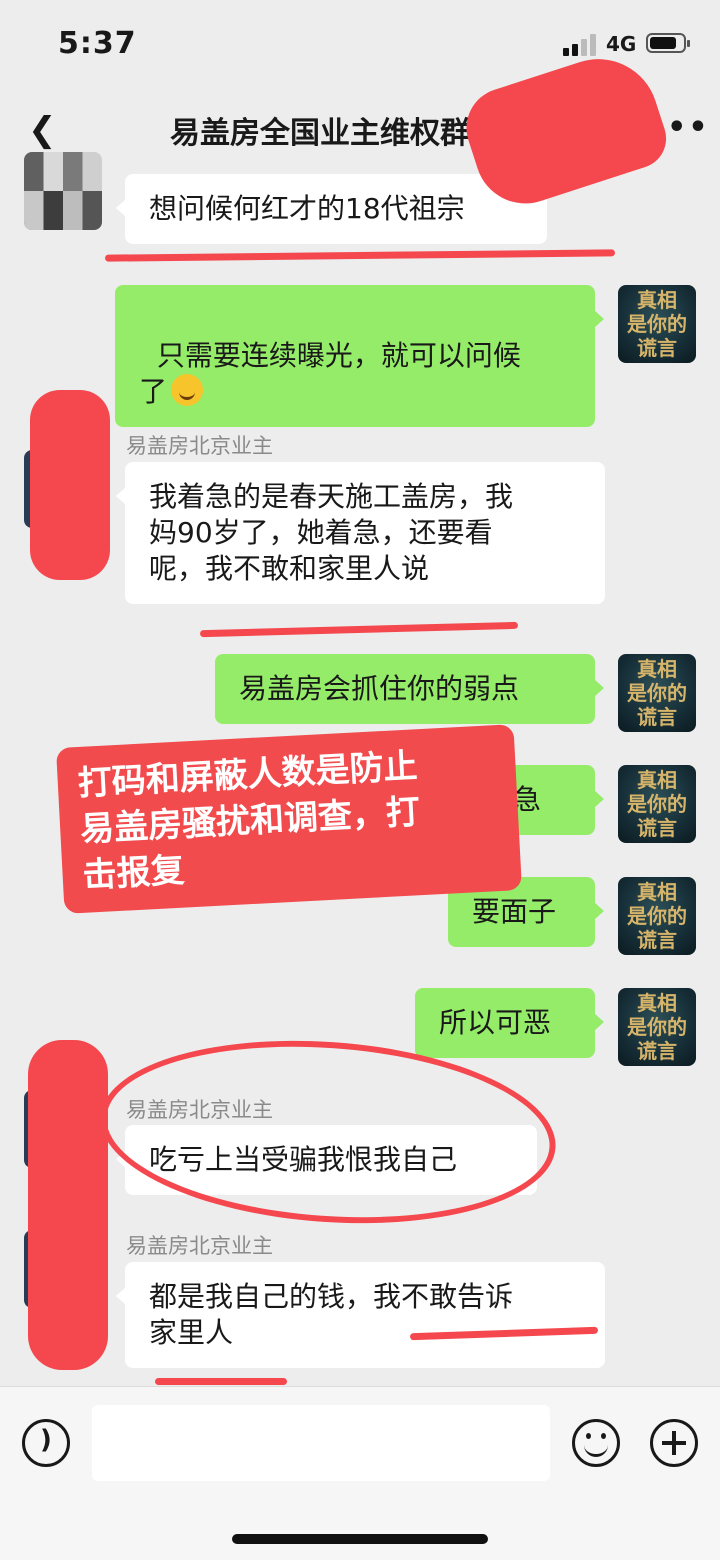 Image resolution: width=720 pixels, height=1560 pixels. I want to click on network-label: 4G, so click(621, 44).